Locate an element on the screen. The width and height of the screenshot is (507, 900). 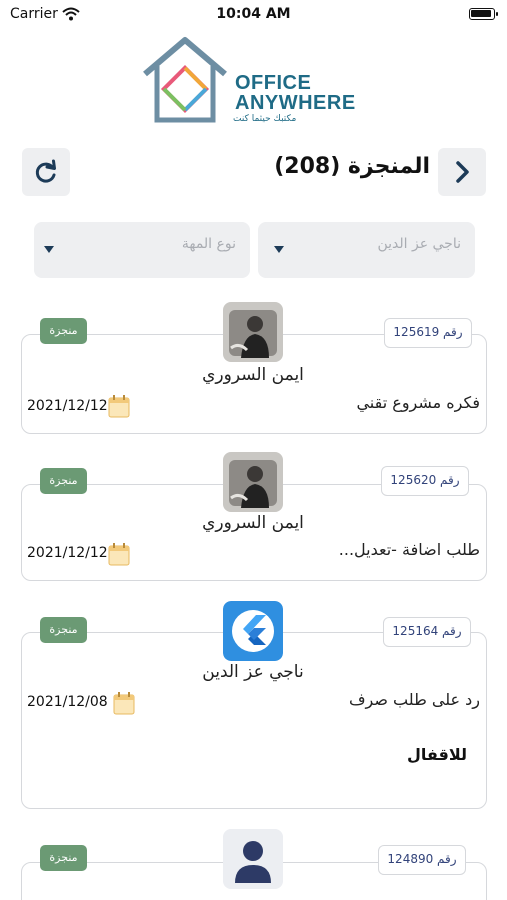
refresh-button is located at coordinates (46, 172).